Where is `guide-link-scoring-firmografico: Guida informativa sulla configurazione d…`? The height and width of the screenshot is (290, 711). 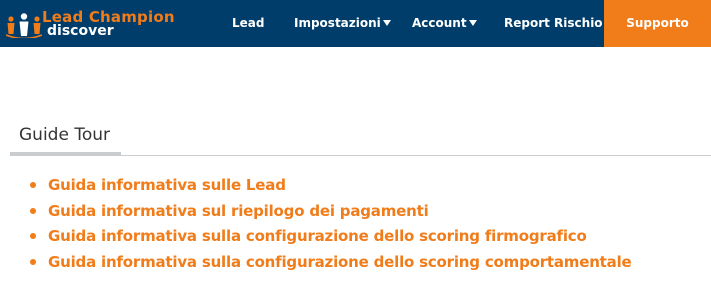
guide-link-scoring-firmografico: Guida informativa sulla configurazione d… is located at coordinates (317, 236).